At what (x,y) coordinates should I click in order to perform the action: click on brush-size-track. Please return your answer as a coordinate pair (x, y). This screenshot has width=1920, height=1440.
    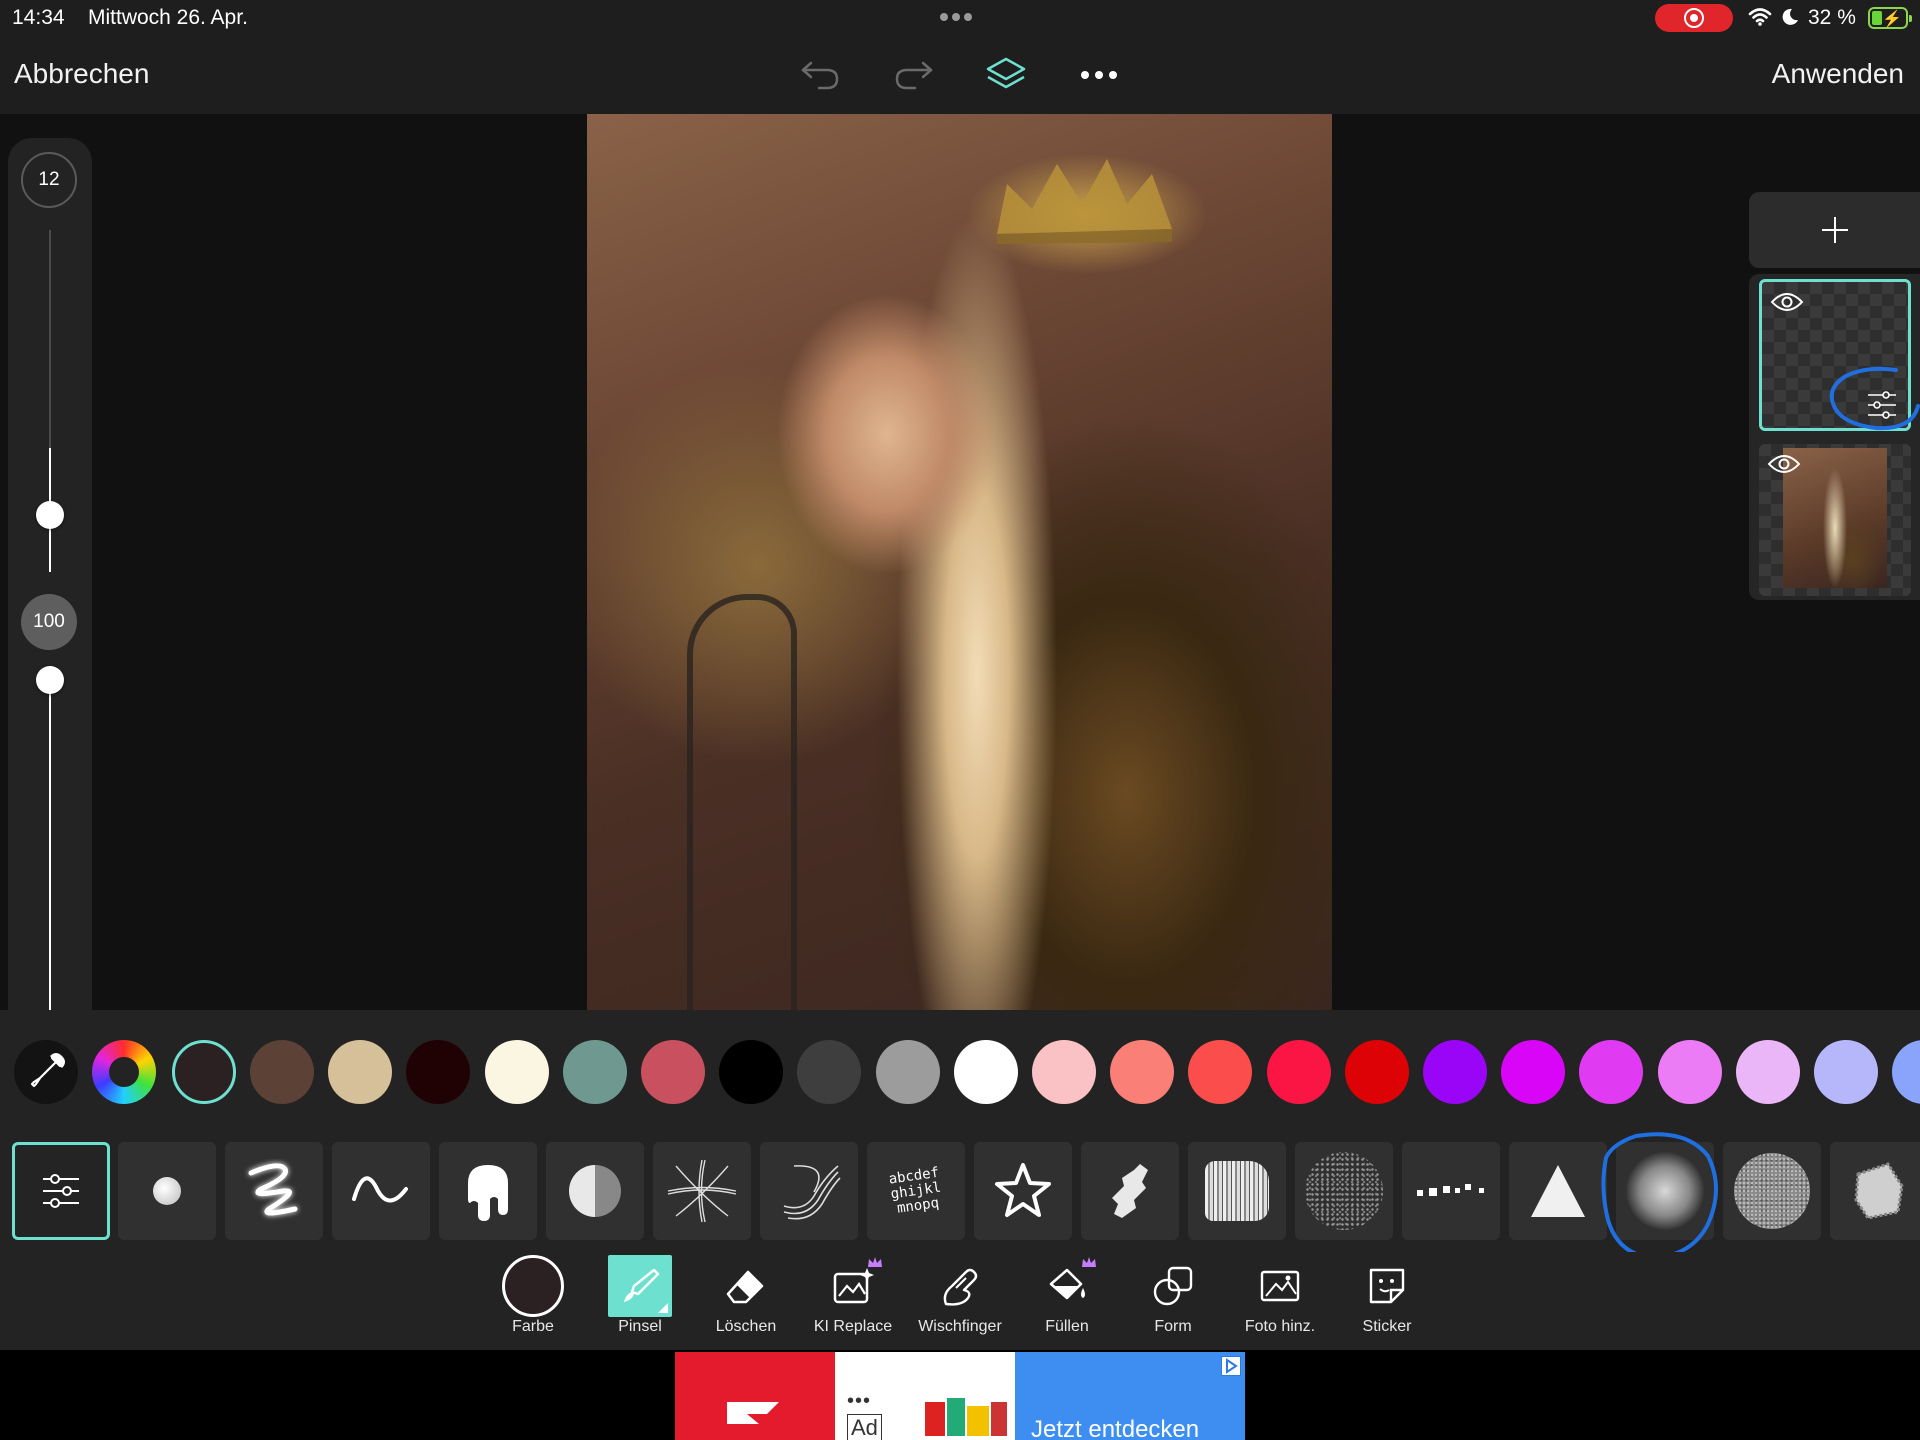
    Looking at the image, I should click on (50, 339).